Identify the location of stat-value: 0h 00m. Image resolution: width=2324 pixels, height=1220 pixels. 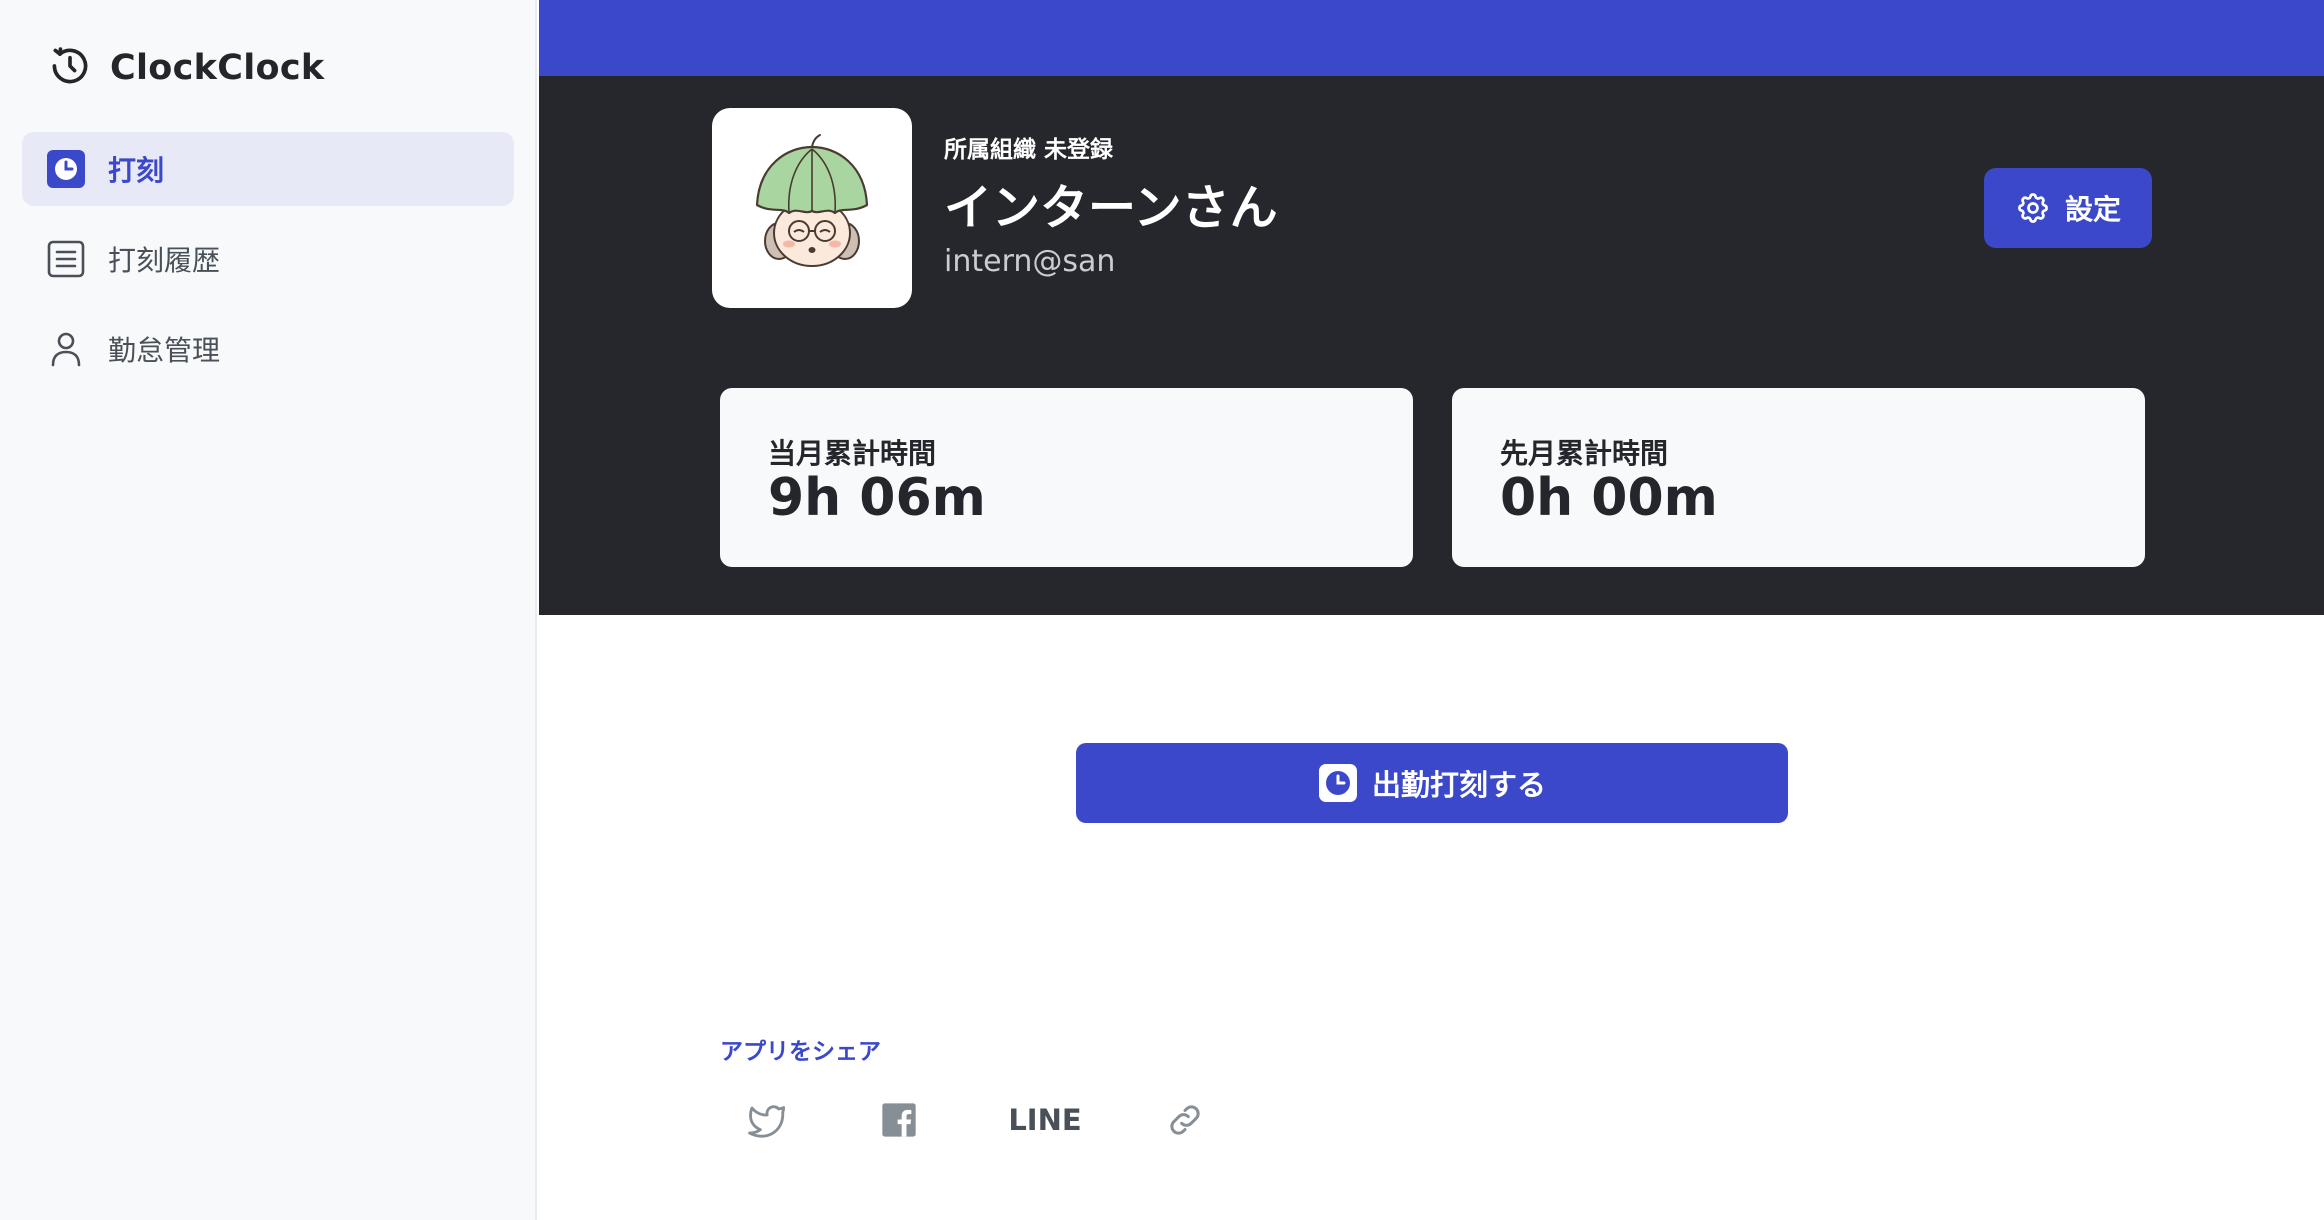
(1609, 498).